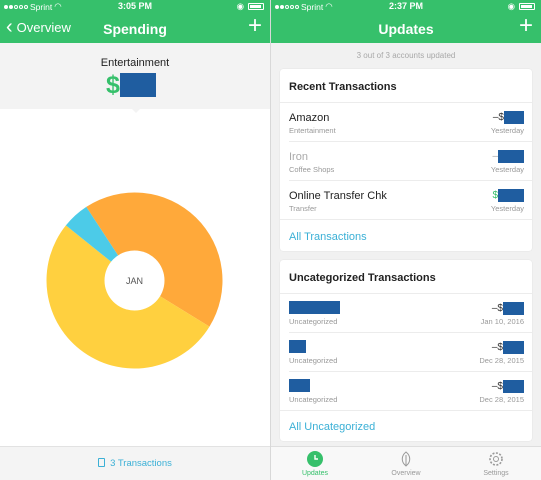  I want to click on category-header: Entertainment $, so click(135, 76).